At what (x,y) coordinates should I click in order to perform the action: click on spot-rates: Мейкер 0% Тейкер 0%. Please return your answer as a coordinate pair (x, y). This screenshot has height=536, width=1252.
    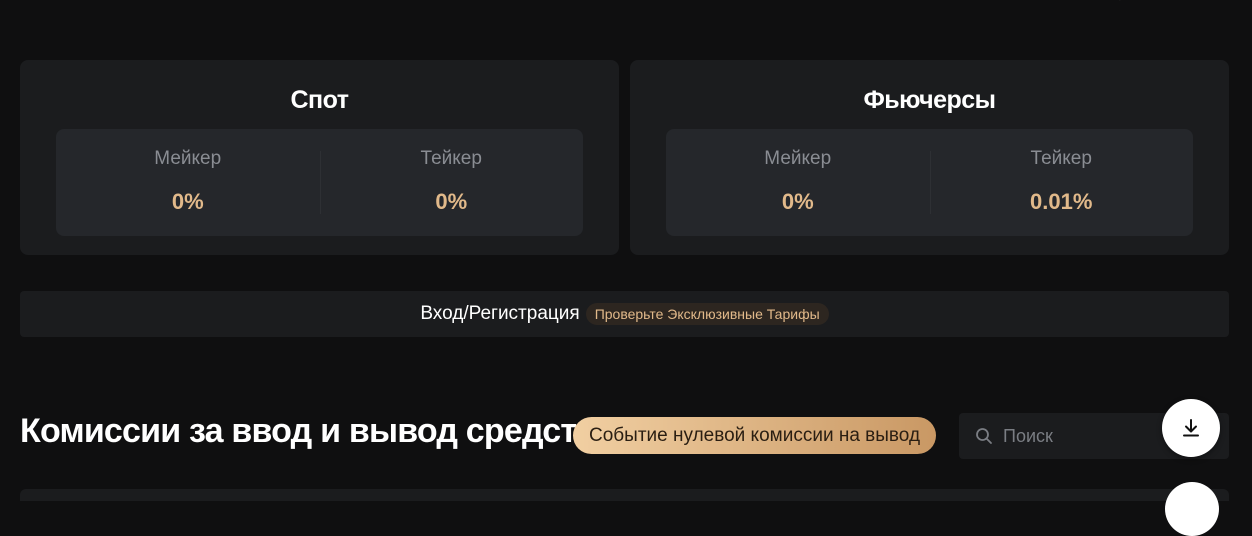
    Looking at the image, I should click on (319, 182).